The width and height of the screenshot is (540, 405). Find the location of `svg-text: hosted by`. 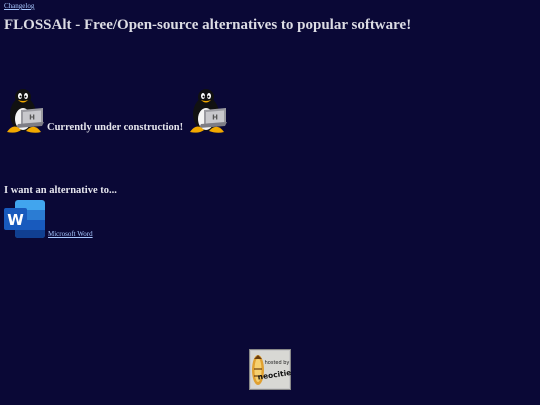

svg-text: hosted by is located at coordinates (277, 363).